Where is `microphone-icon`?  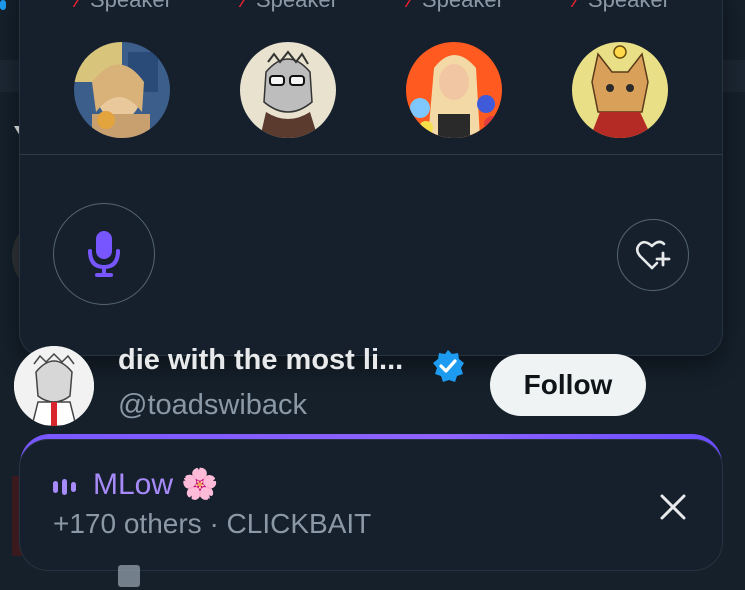
microphone-icon is located at coordinates (104, 254).